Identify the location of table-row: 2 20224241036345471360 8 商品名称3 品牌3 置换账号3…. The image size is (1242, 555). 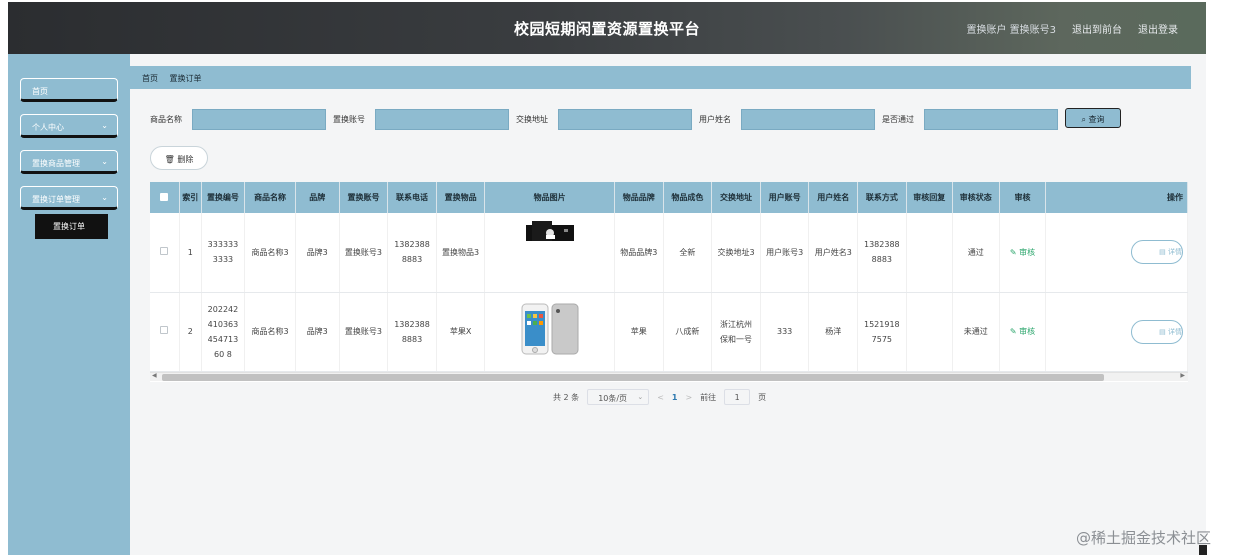
(669, 332).